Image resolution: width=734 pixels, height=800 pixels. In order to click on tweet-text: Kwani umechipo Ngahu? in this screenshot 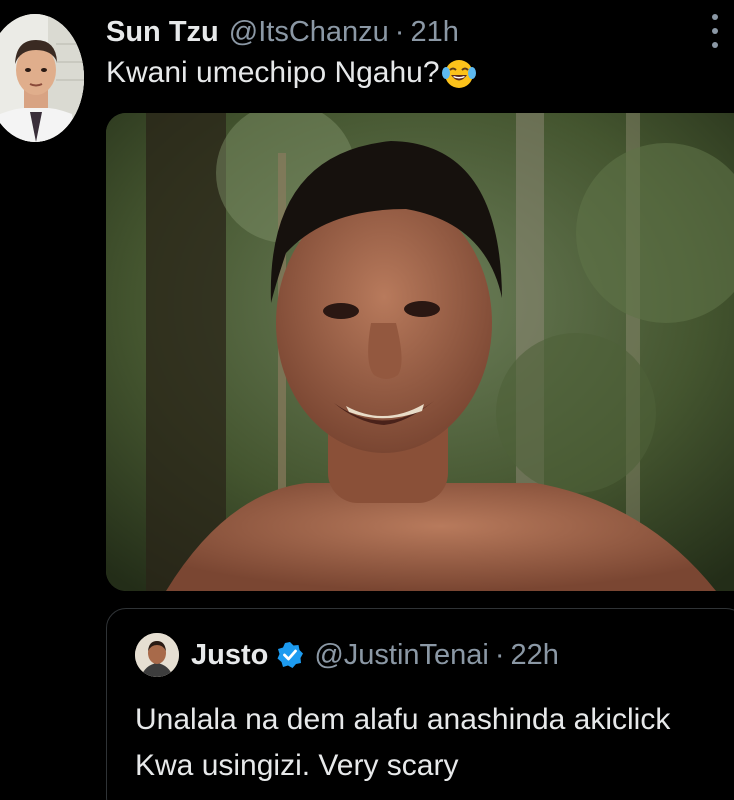, I will do `click(291, 73)`.